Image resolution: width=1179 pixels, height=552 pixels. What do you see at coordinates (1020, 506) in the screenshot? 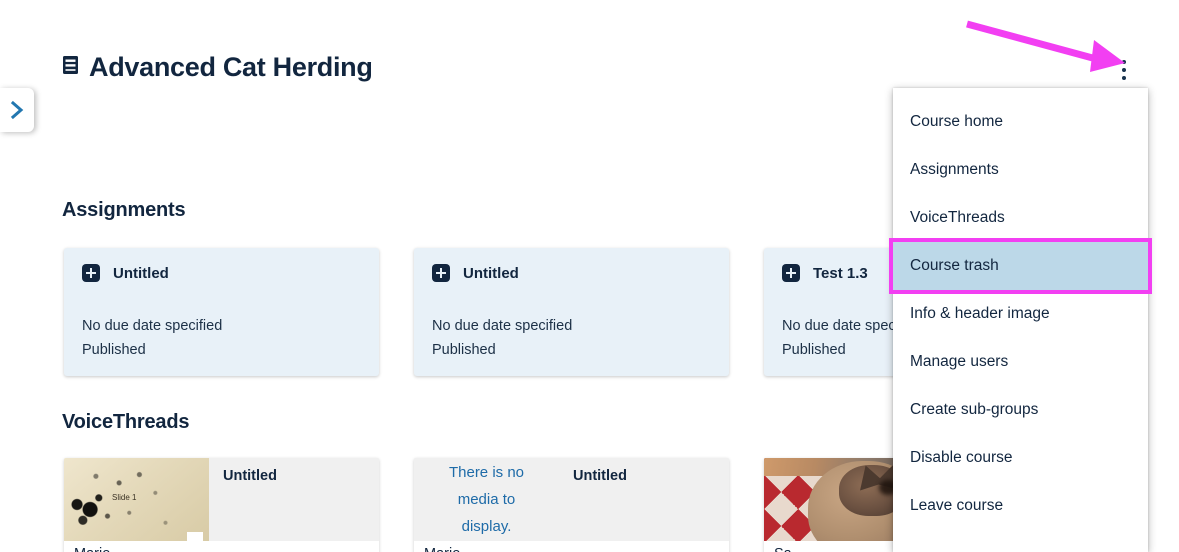
I see `menu-item-leave-course: Leave course` at bounding box center [1020, 506].